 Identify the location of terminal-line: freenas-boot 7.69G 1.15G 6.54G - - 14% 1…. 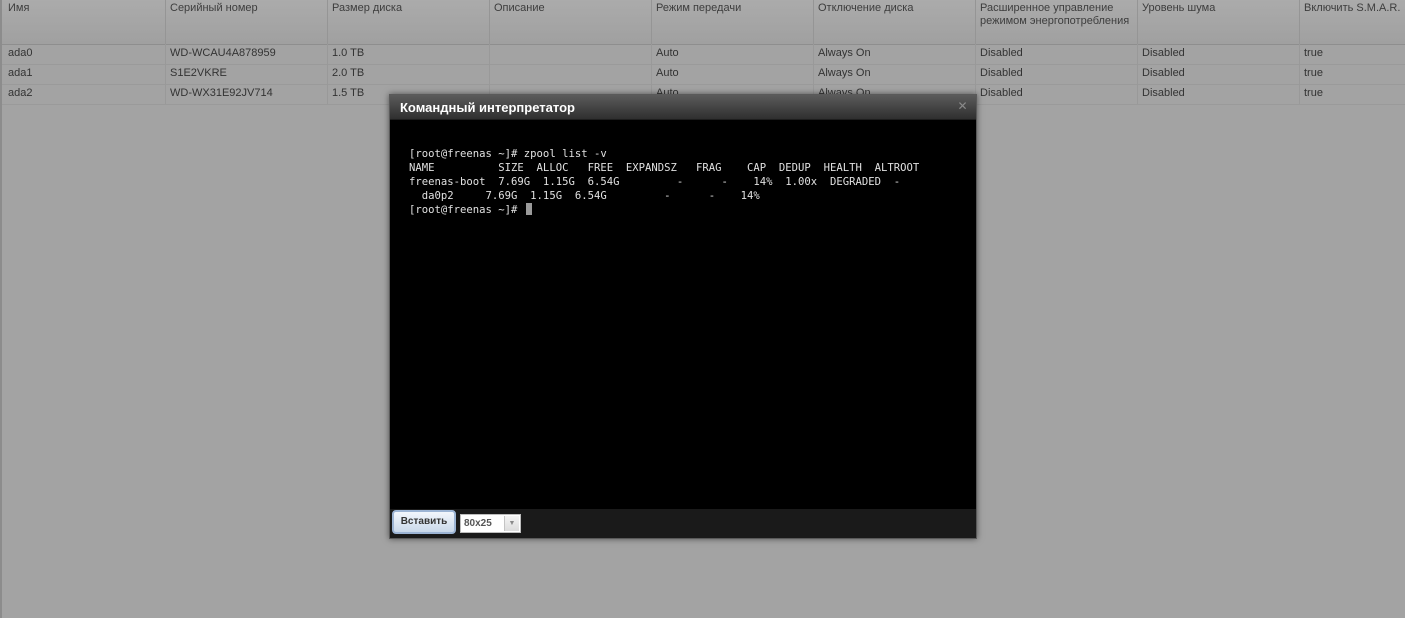
(655, 182).